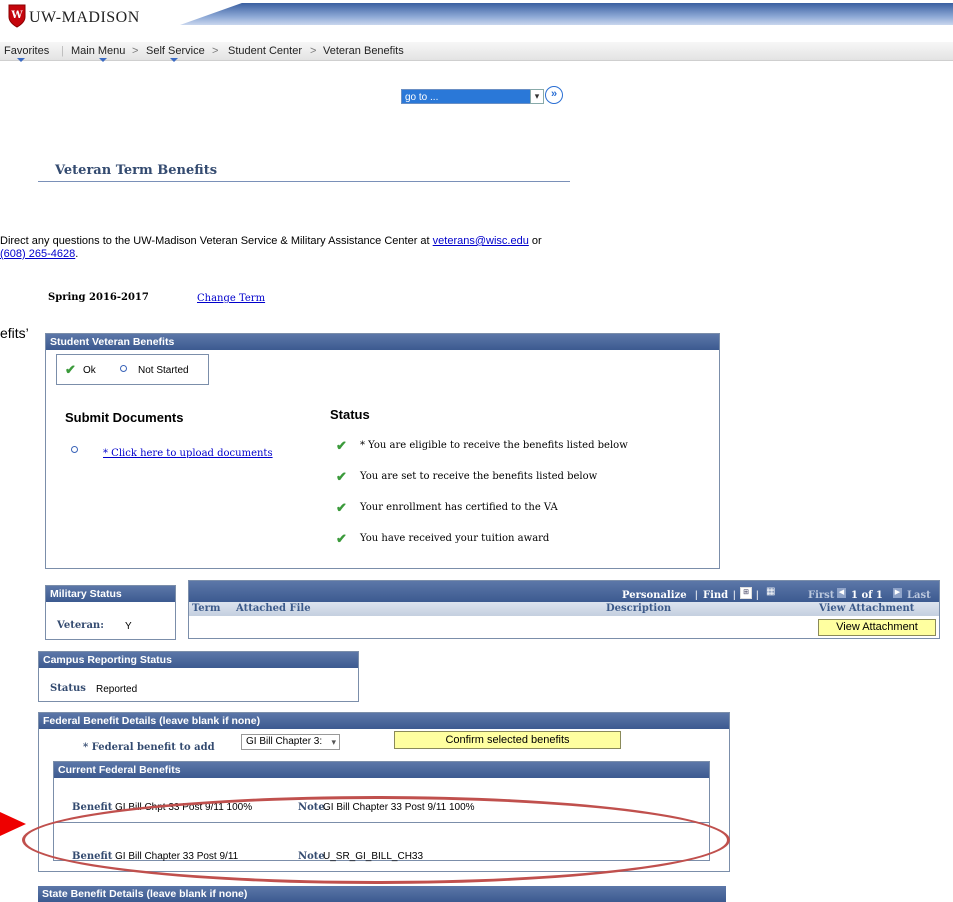  Describe the element at coordinates (877, 627) in the screenshot. I see `view-attachment-button: View Attachment` at that location.